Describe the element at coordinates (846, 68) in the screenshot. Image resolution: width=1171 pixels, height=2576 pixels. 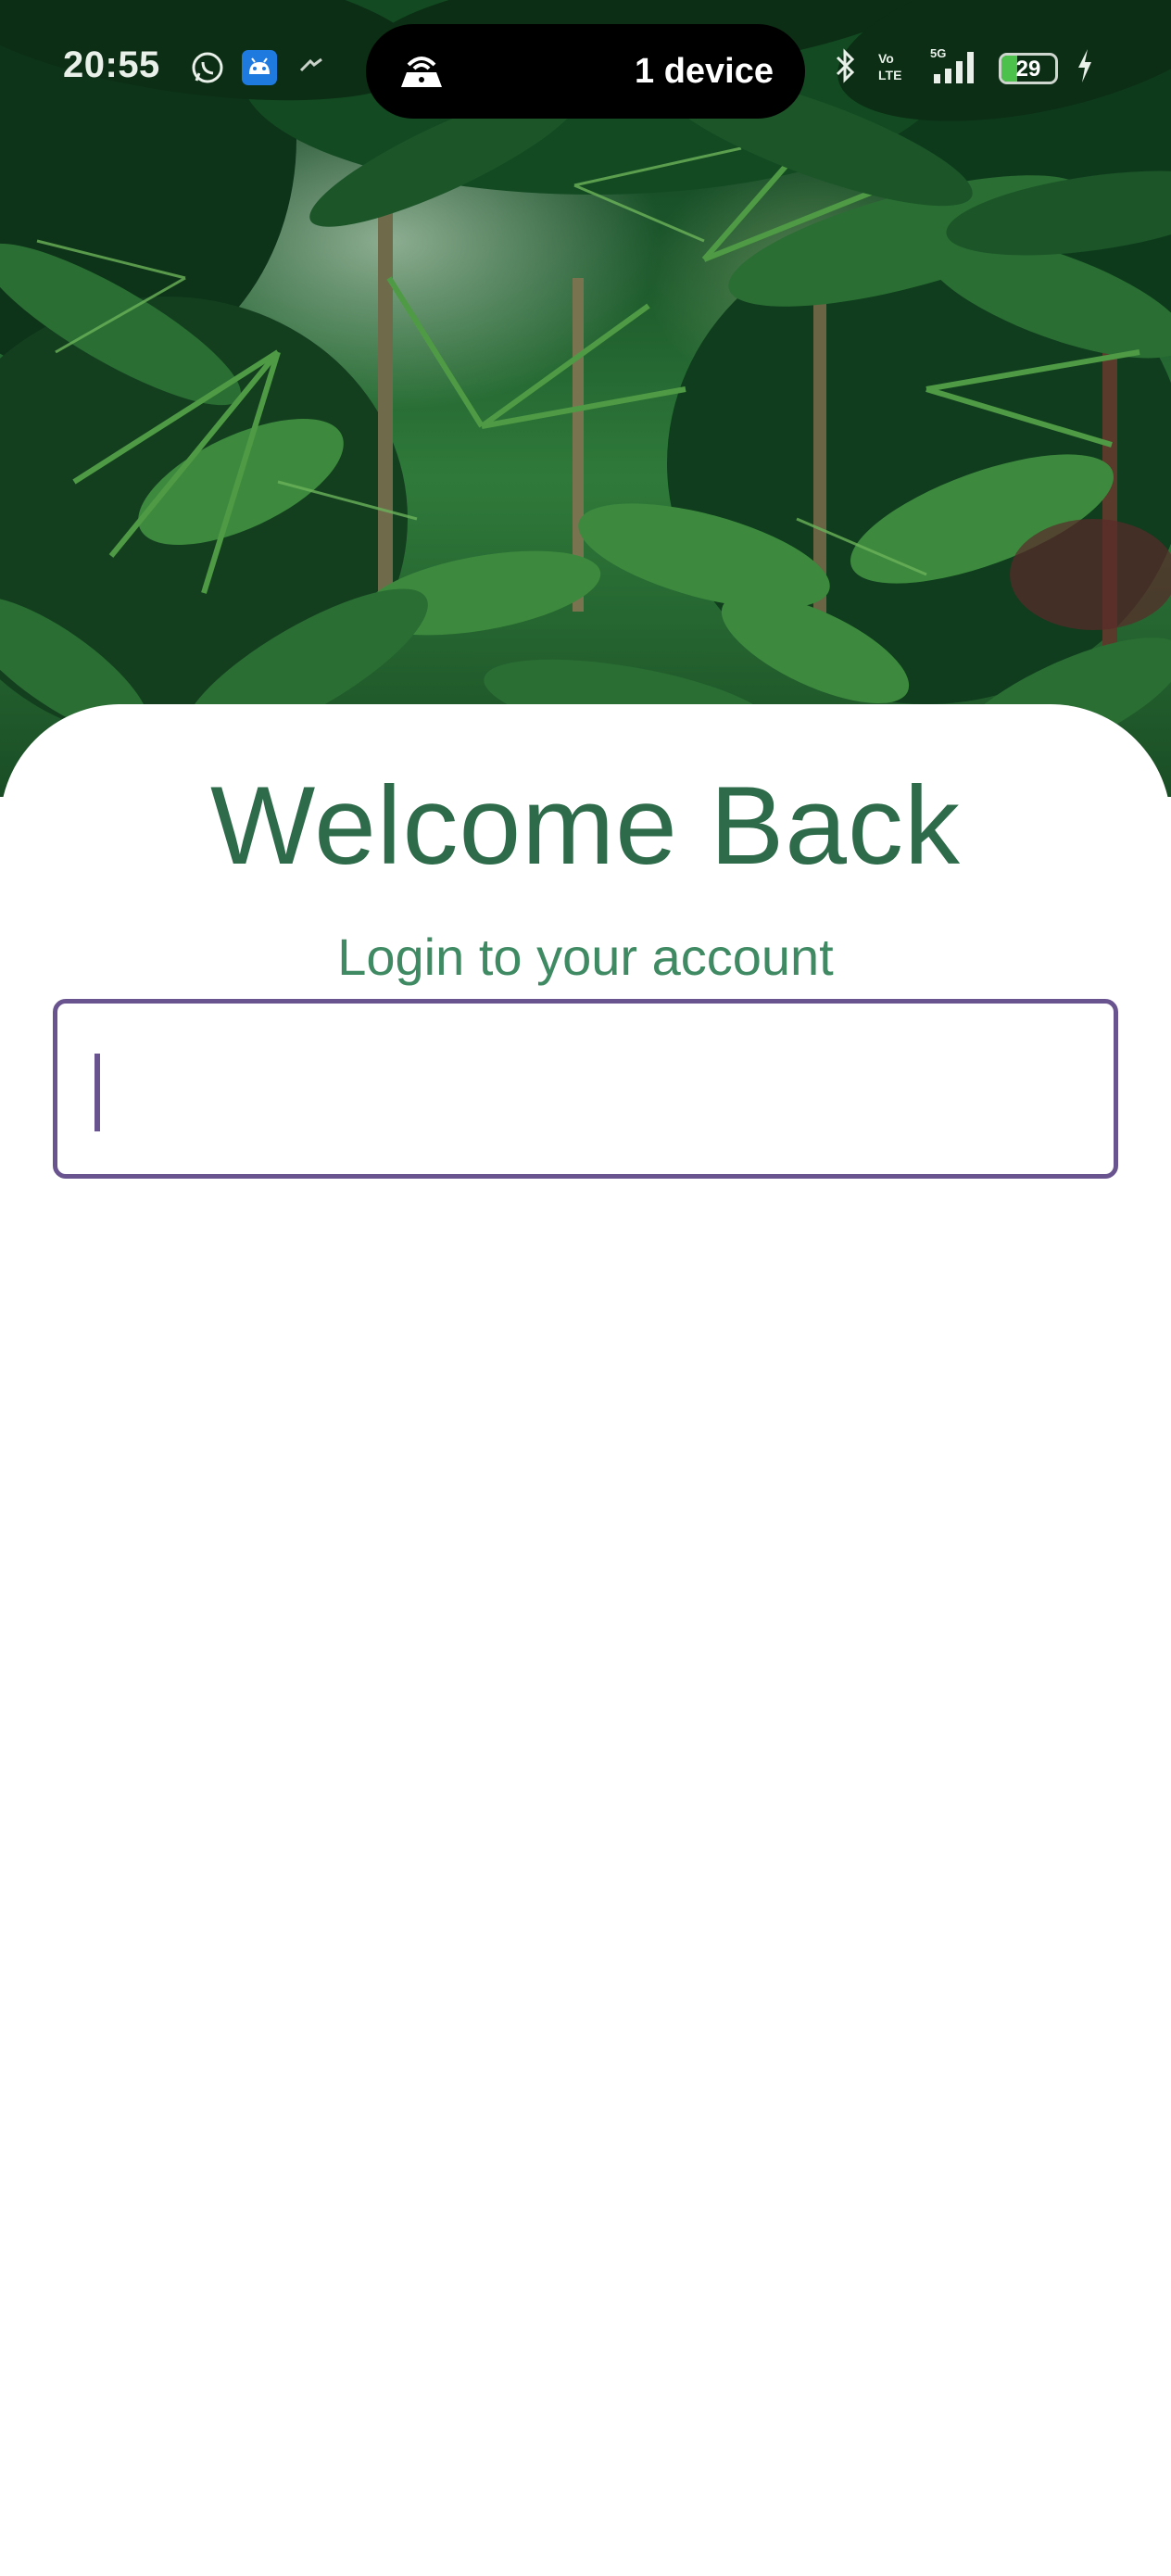
I see `bluetooth-icon` at that location.